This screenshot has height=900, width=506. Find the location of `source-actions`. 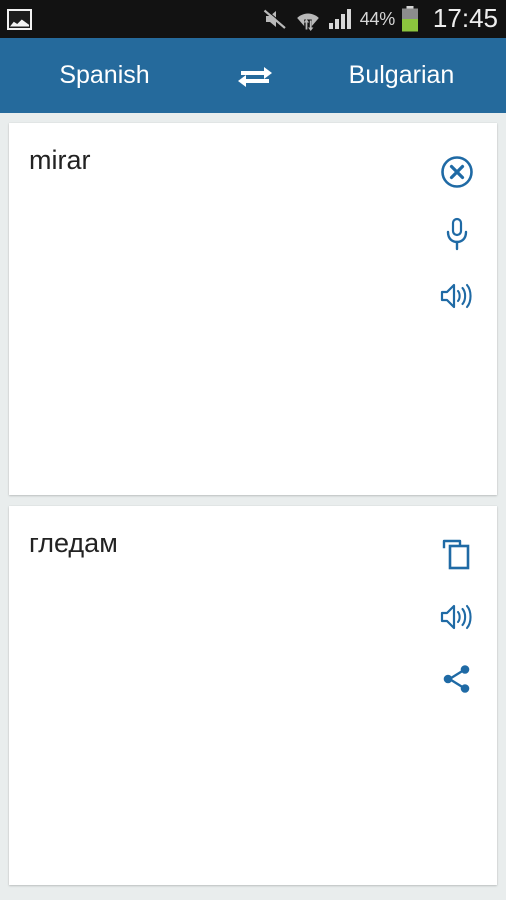

source-actions is located at coordinates (457, 234).